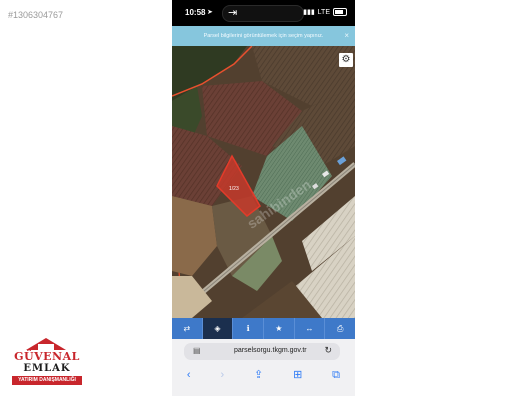 This screenshot has height=396, width=528. What do you see at coordinates (340, 328) in the screenshot?
I see `toolbar-print-button: ⎙` at bounding box center [340, 328].